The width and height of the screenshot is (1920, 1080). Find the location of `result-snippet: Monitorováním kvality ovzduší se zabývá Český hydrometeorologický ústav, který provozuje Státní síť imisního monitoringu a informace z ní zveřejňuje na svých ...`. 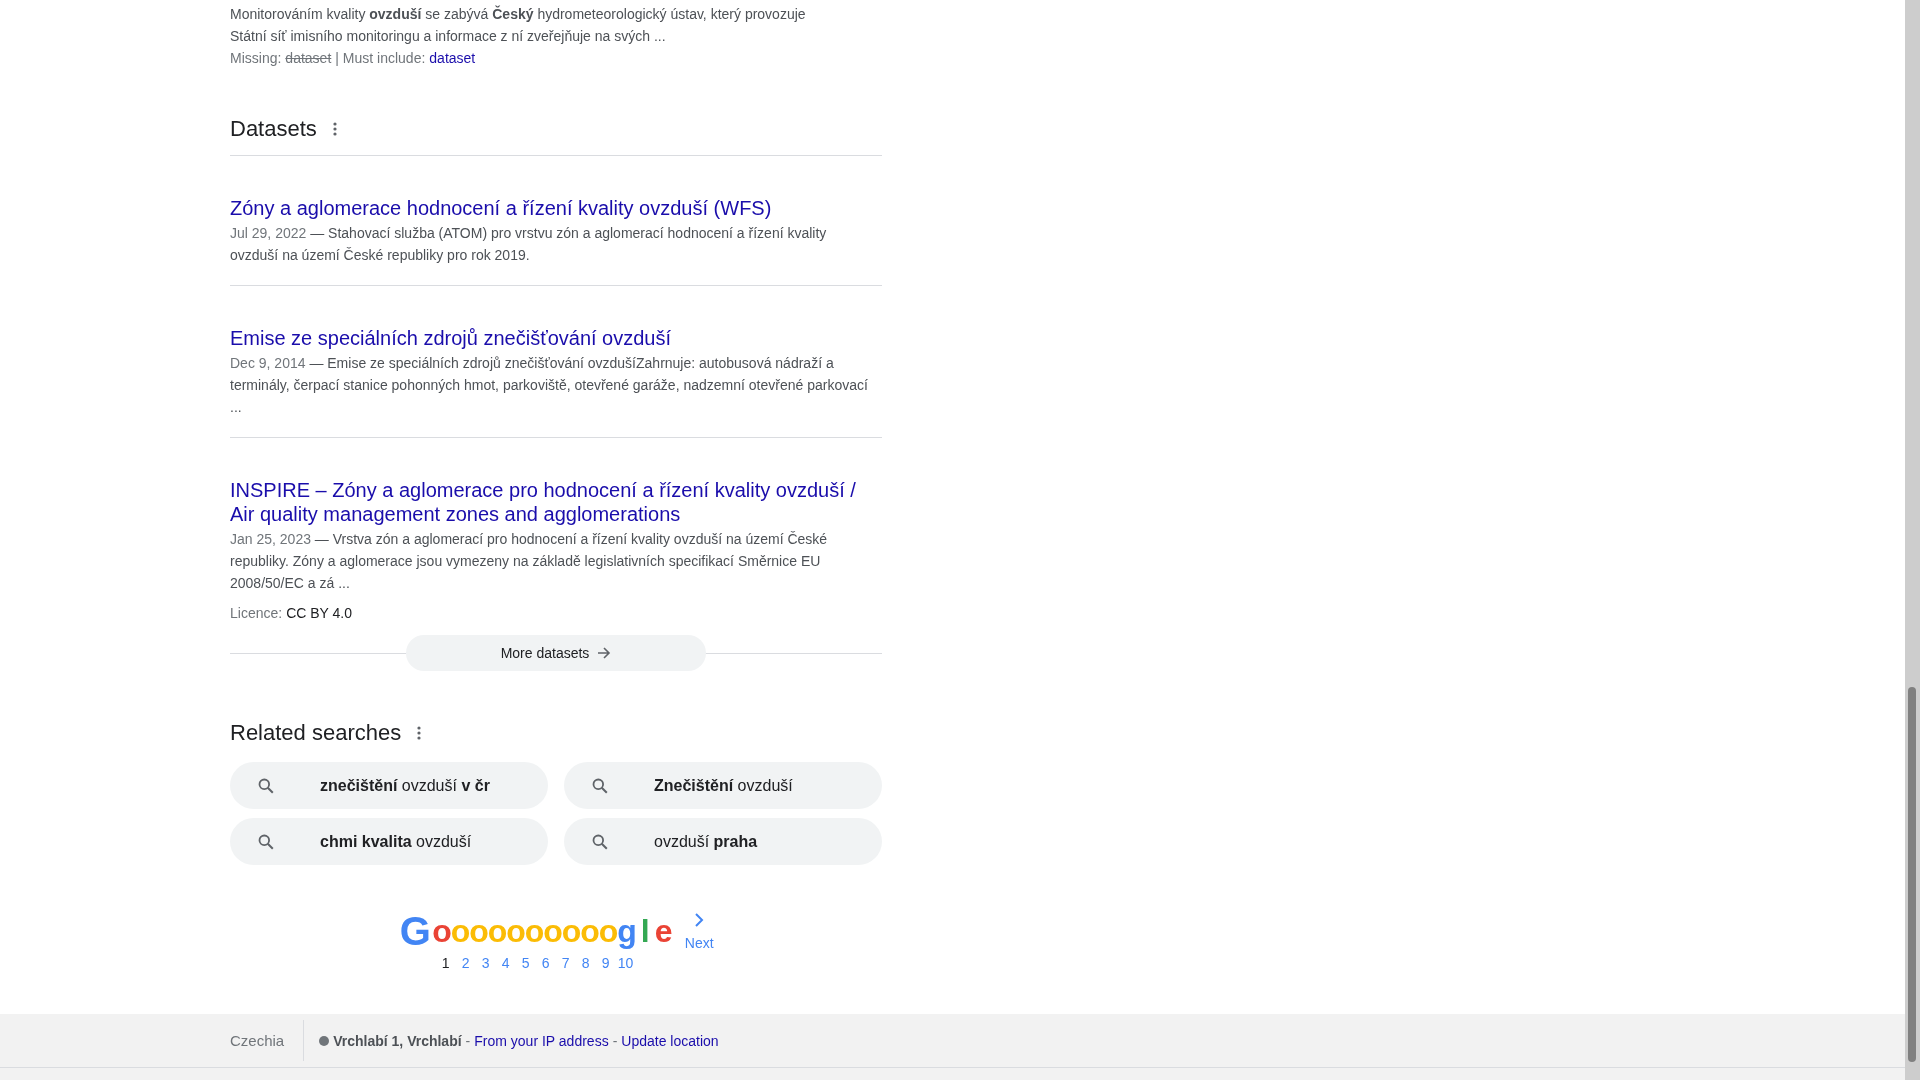

result-snippet: Monitorováním kvality ovzduší se zabývá Český hydrometeorologický ústav, který provozuje Státní síť imisního monitoringu a informace z ní zveřejňuje na svých ... is located at coordinates (518, 25).